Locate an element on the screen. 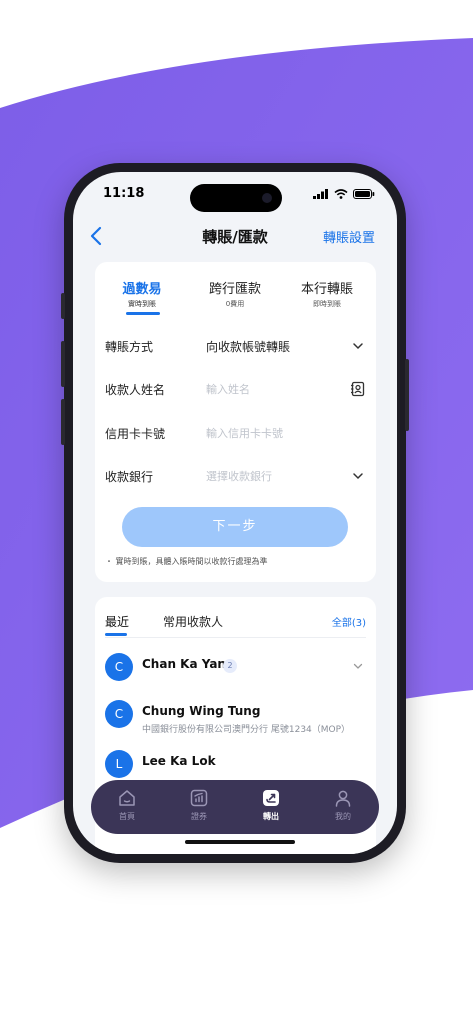 The image size is (473, 1024). tab-interbank-label: 跨行匯款 is located at coordinates (234, 289).